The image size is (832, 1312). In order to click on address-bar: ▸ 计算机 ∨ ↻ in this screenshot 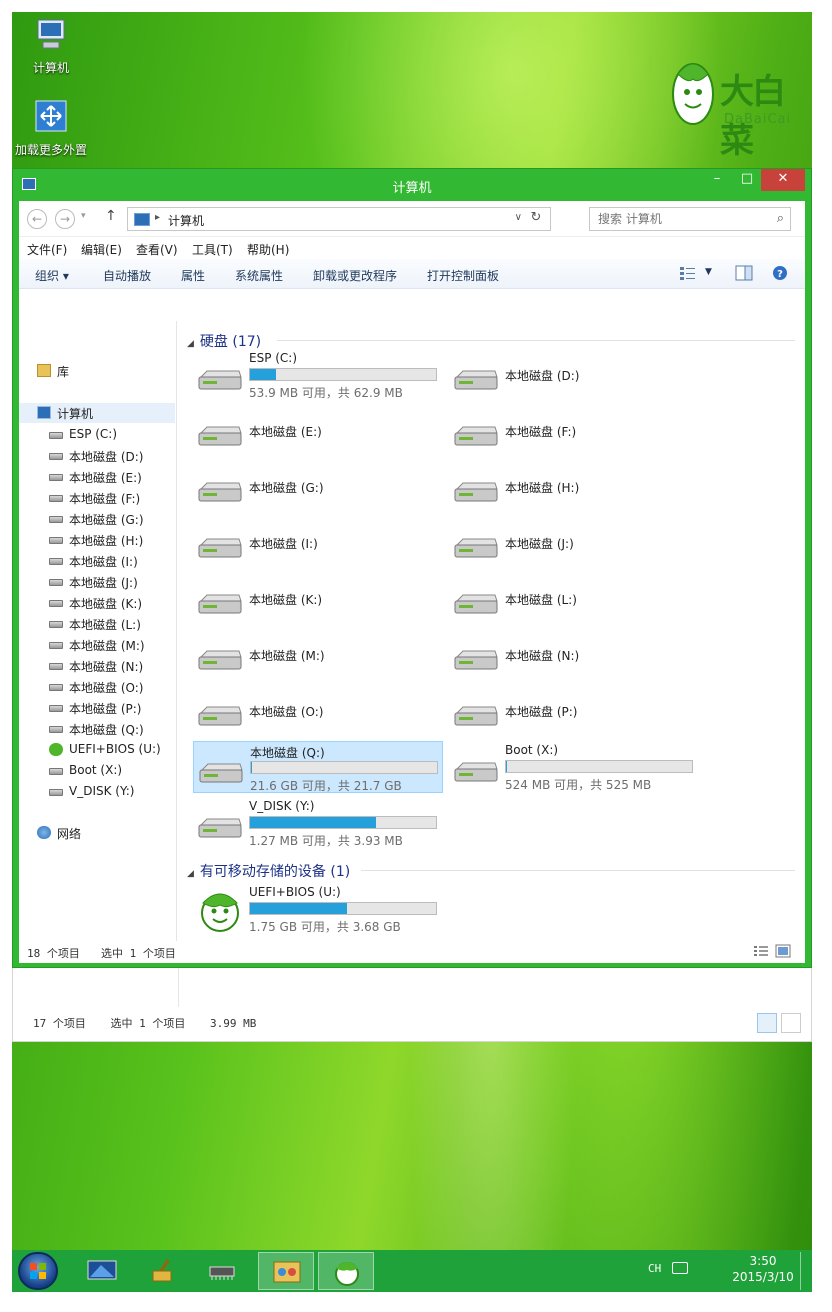, I will do `click(339, 219)`.